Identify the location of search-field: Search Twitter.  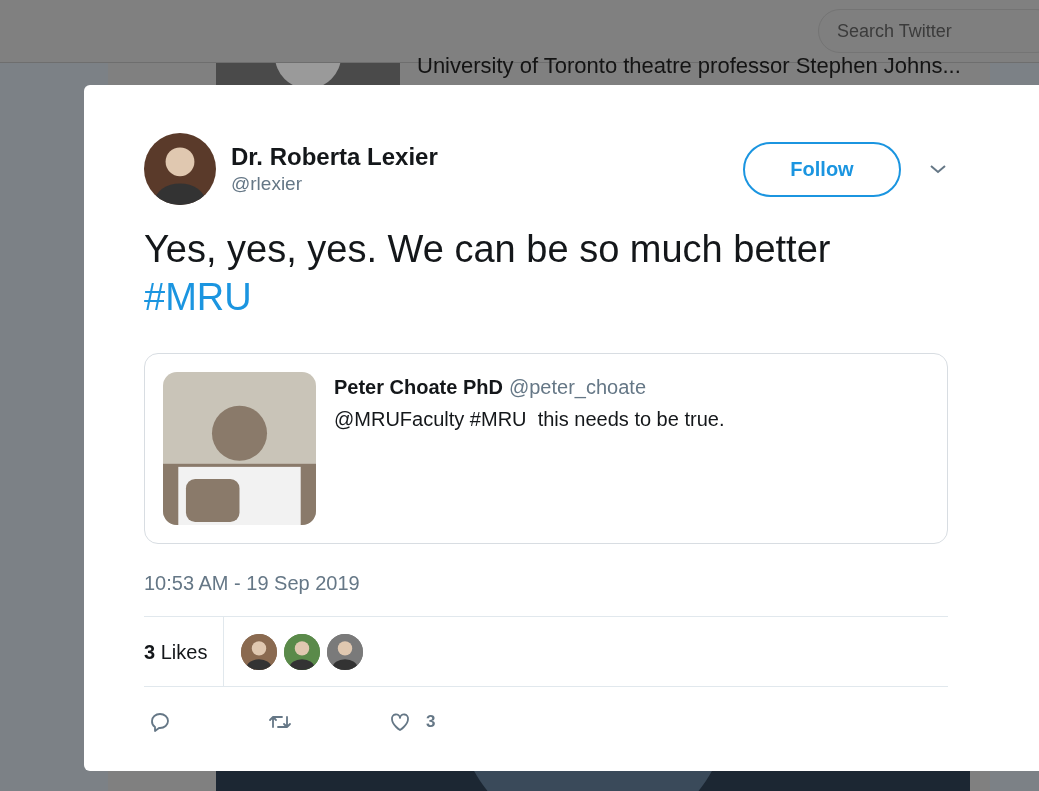
(928, 31).